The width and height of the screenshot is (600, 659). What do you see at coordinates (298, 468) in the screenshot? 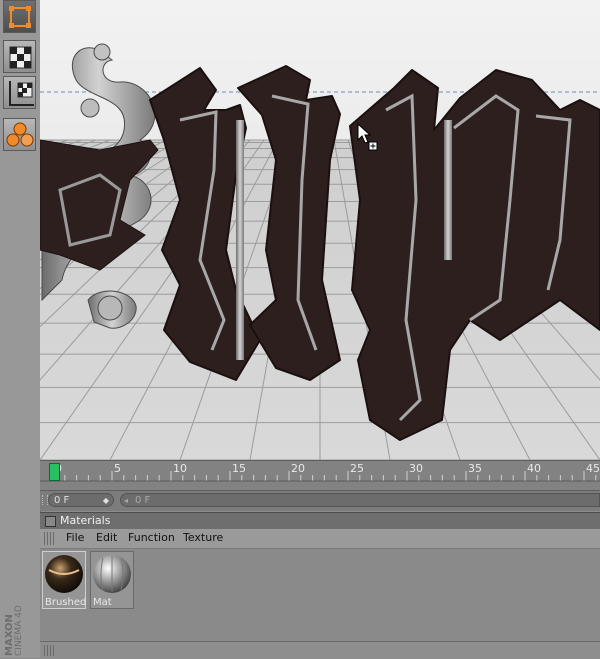
I see `timeline-tick-label: 20` at bounding box center [298, 468].